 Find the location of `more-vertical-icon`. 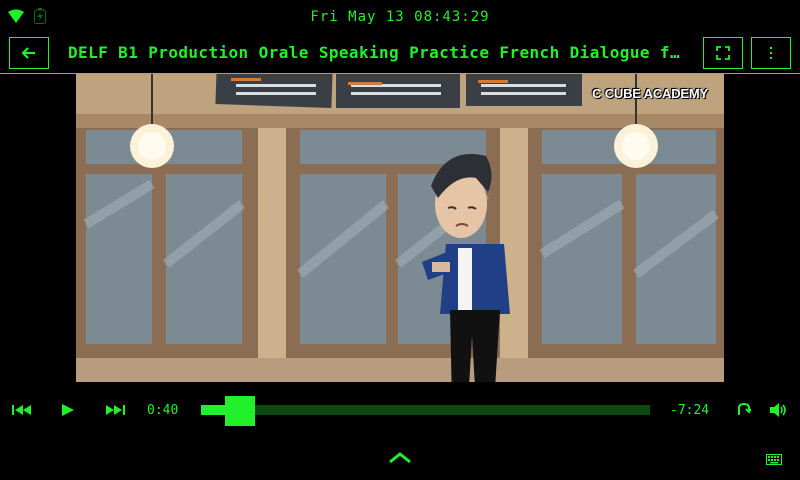

more-vertical-icon is located at coordinates (771, 53).